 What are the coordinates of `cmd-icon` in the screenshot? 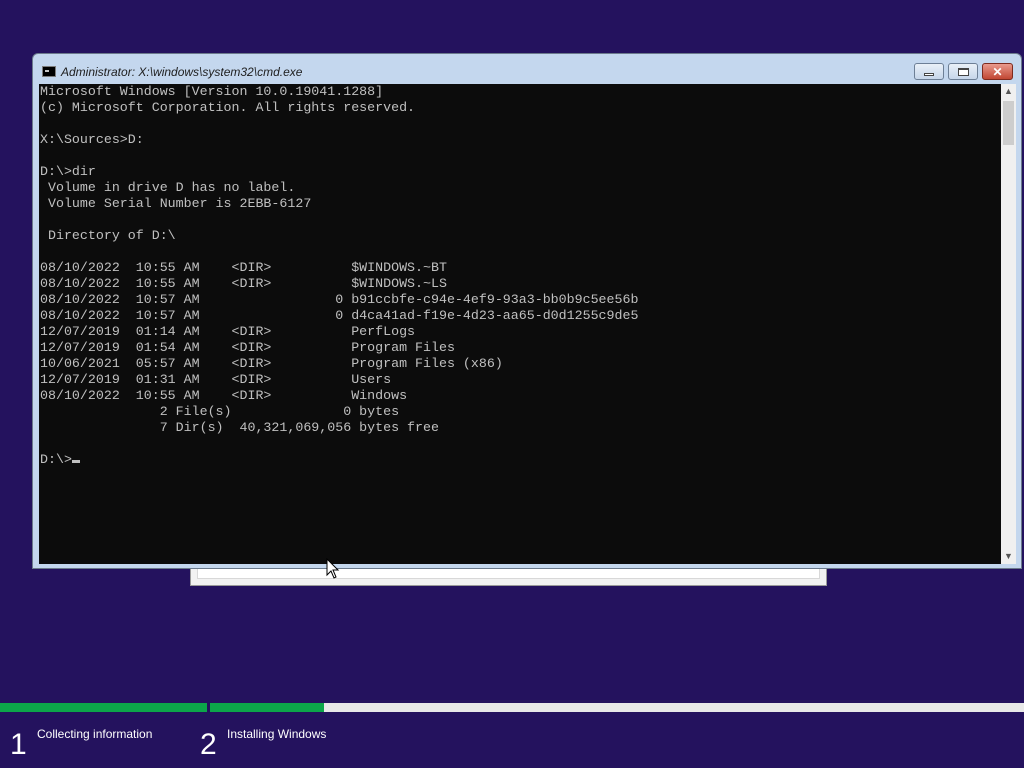 It's located at (49, 71).